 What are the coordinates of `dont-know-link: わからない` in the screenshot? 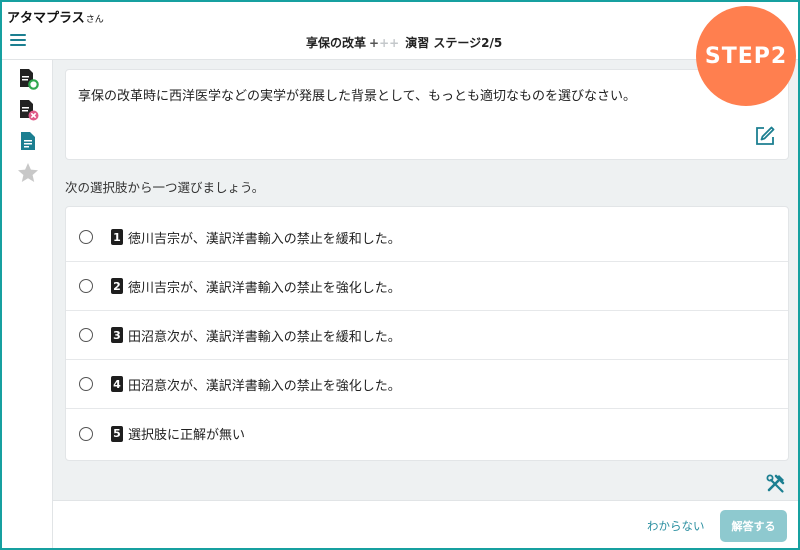 It's located at (676, 526).